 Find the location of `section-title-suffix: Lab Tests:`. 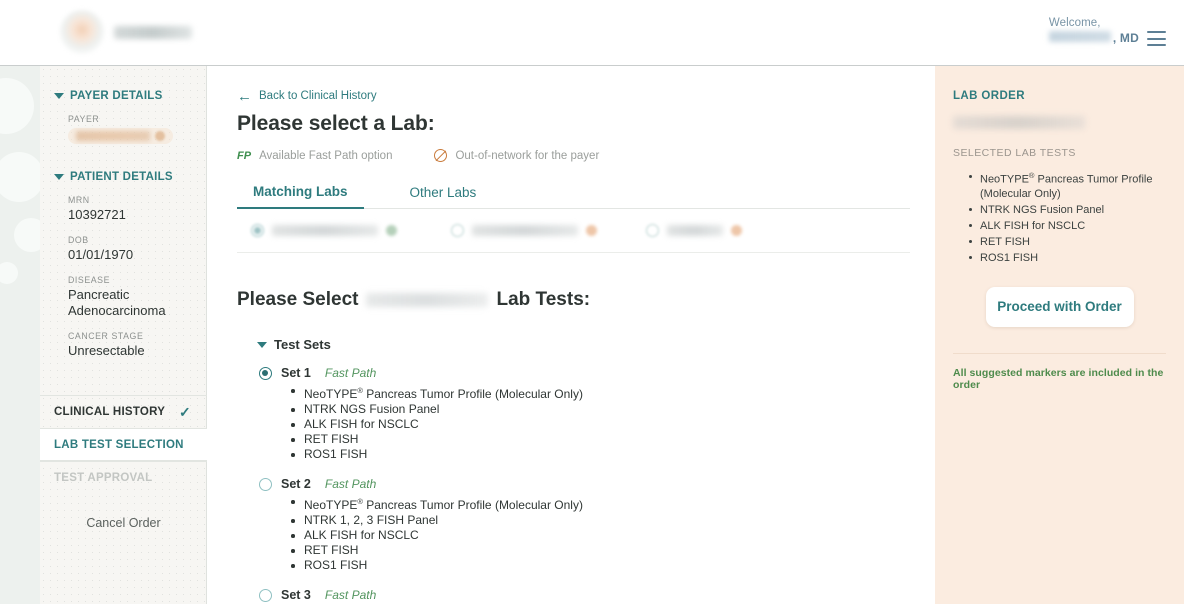

section-title-suffix: Lab Tests: is located at coordinates (543, 299).